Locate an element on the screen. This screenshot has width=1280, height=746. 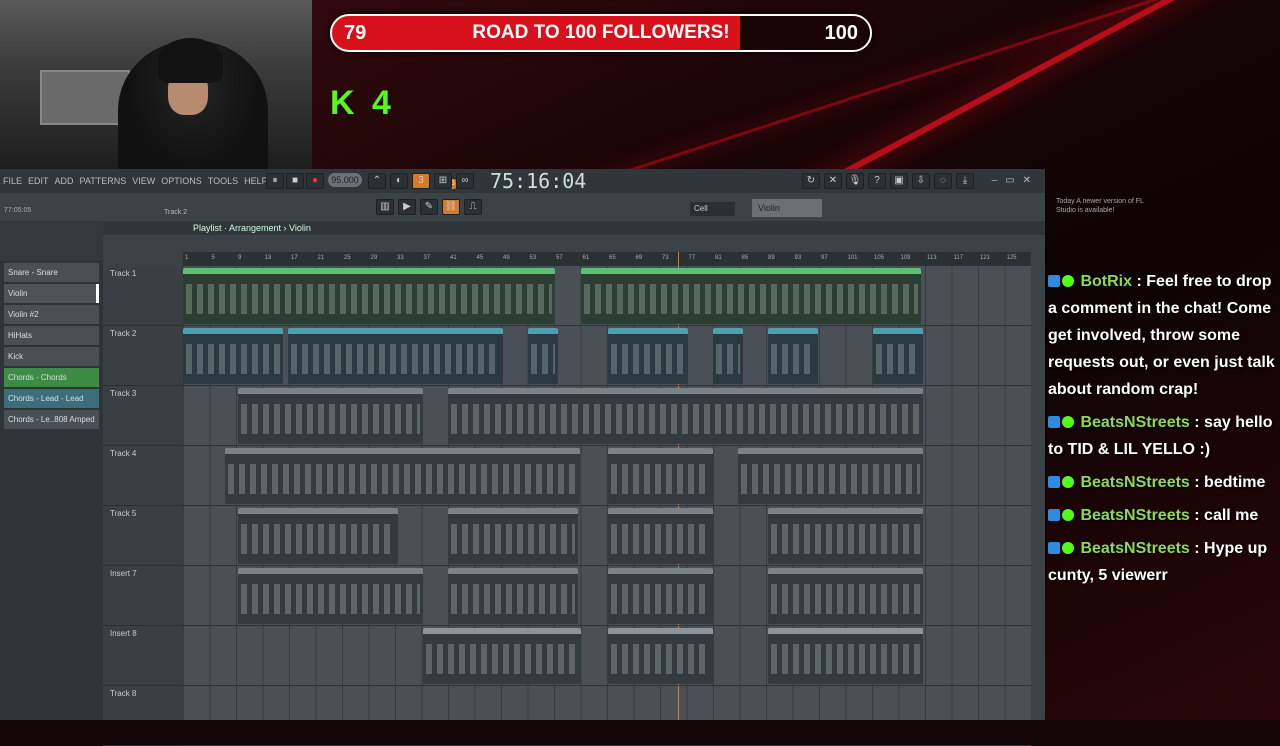
menu-add: ADD is located at coordinates (64, 181).